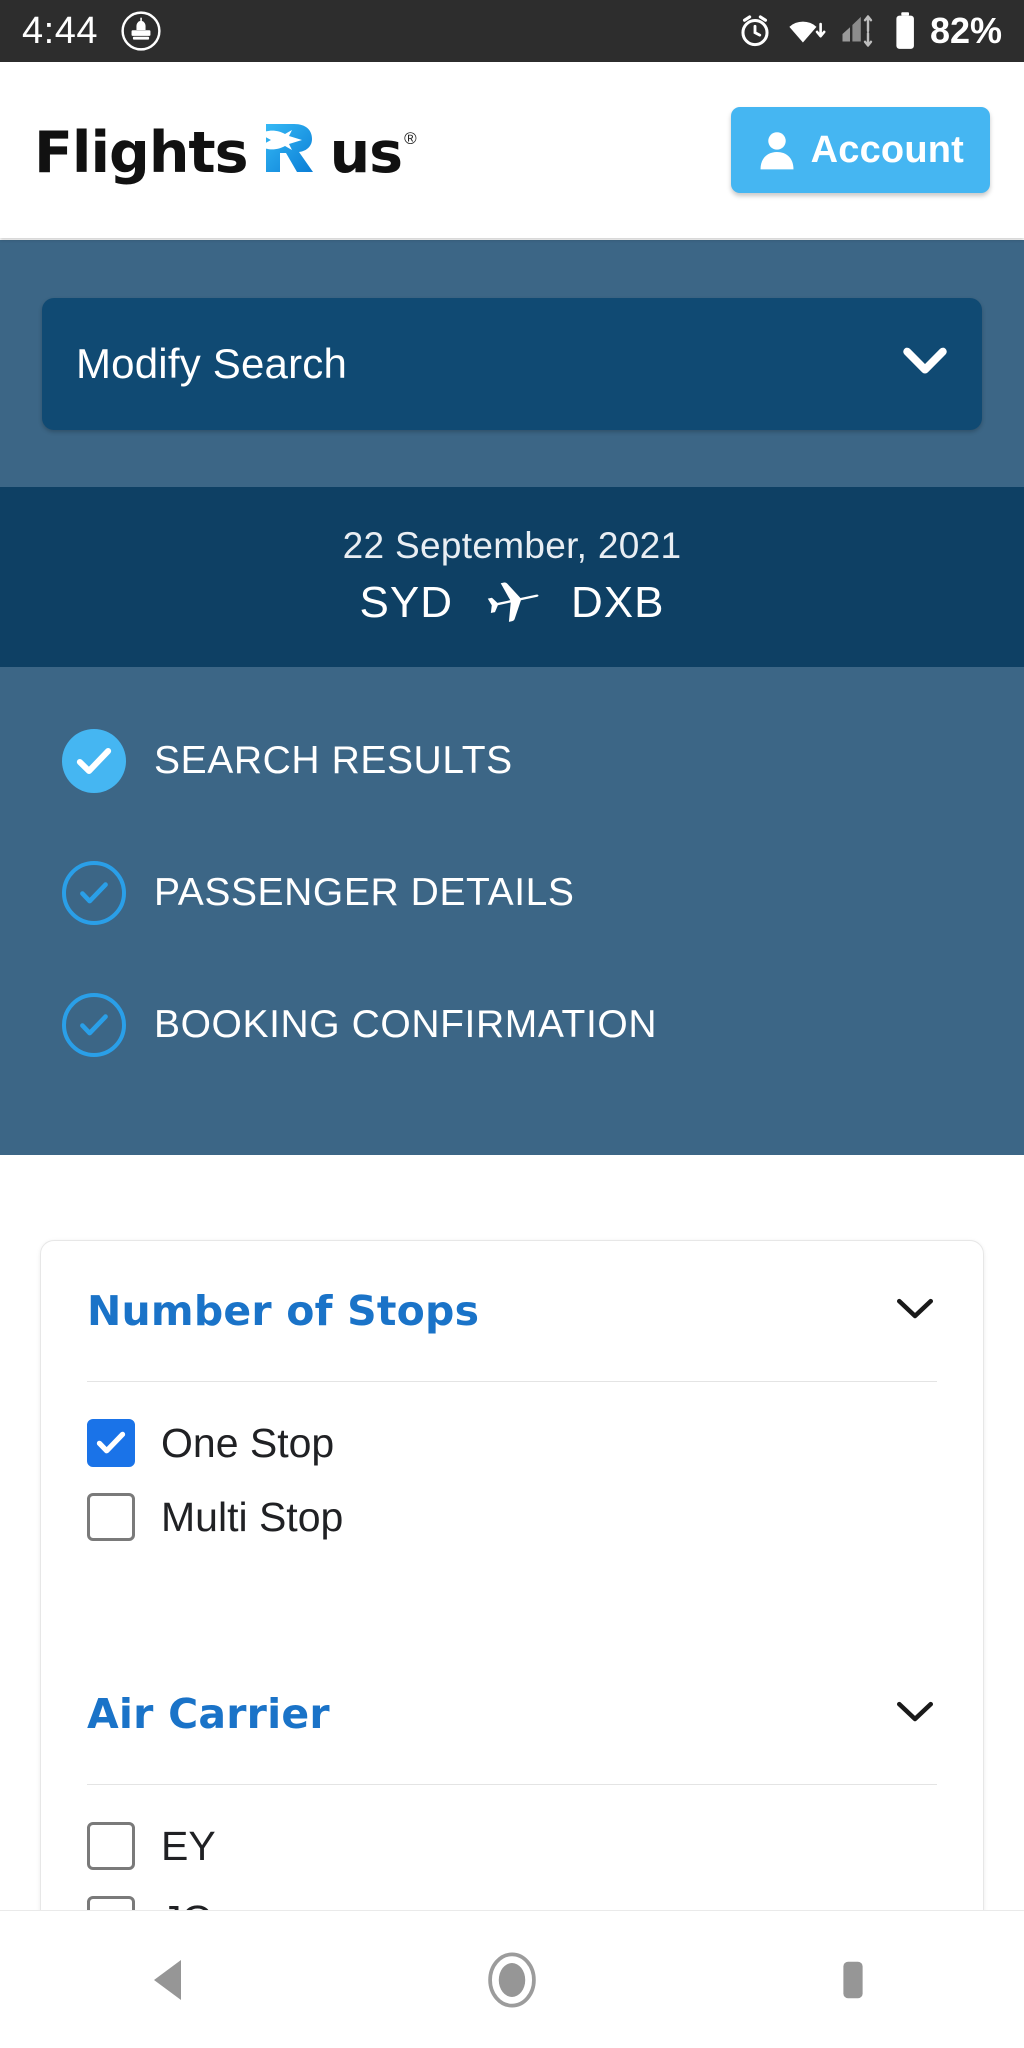 The width and height of the screenshot is (1024, 2048). Describe the element at coordinates (111, 1443) in the screenshot. I see `checkbox-checked-icon` at that location.